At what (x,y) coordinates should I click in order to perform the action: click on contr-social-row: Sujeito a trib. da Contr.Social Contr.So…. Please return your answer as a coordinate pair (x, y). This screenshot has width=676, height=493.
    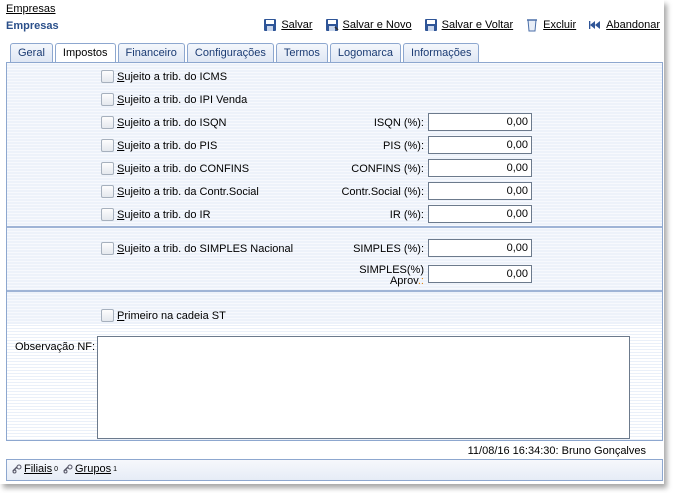
    Looking at the image, I should click on (334, 192).